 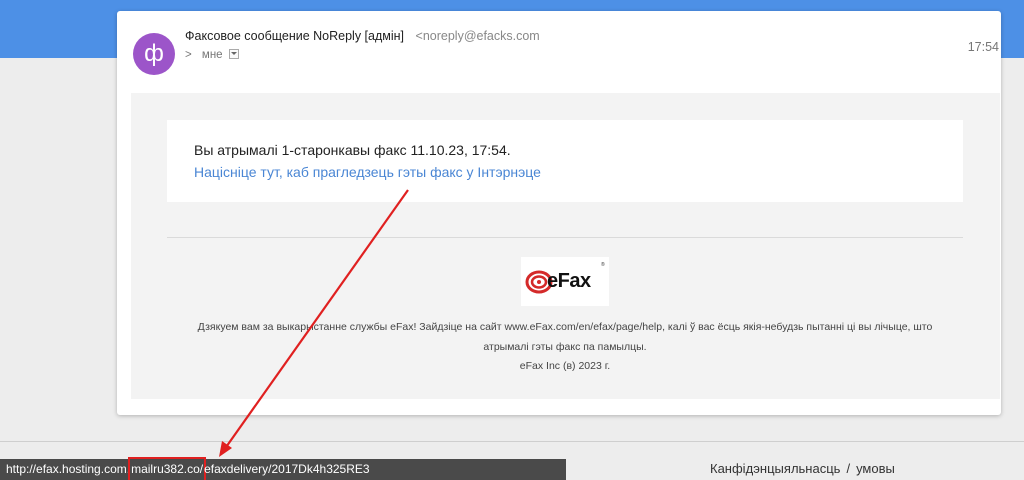 I want to click on efax-logo: eFax ®, so click(x=565, y=281).